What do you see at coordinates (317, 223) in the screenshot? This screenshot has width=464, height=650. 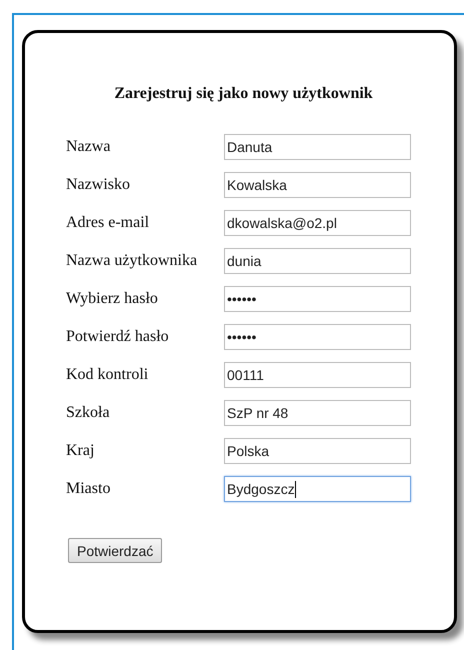 I see `input-field: dkowalska@o2.pl` at bounding box center [317, 223].